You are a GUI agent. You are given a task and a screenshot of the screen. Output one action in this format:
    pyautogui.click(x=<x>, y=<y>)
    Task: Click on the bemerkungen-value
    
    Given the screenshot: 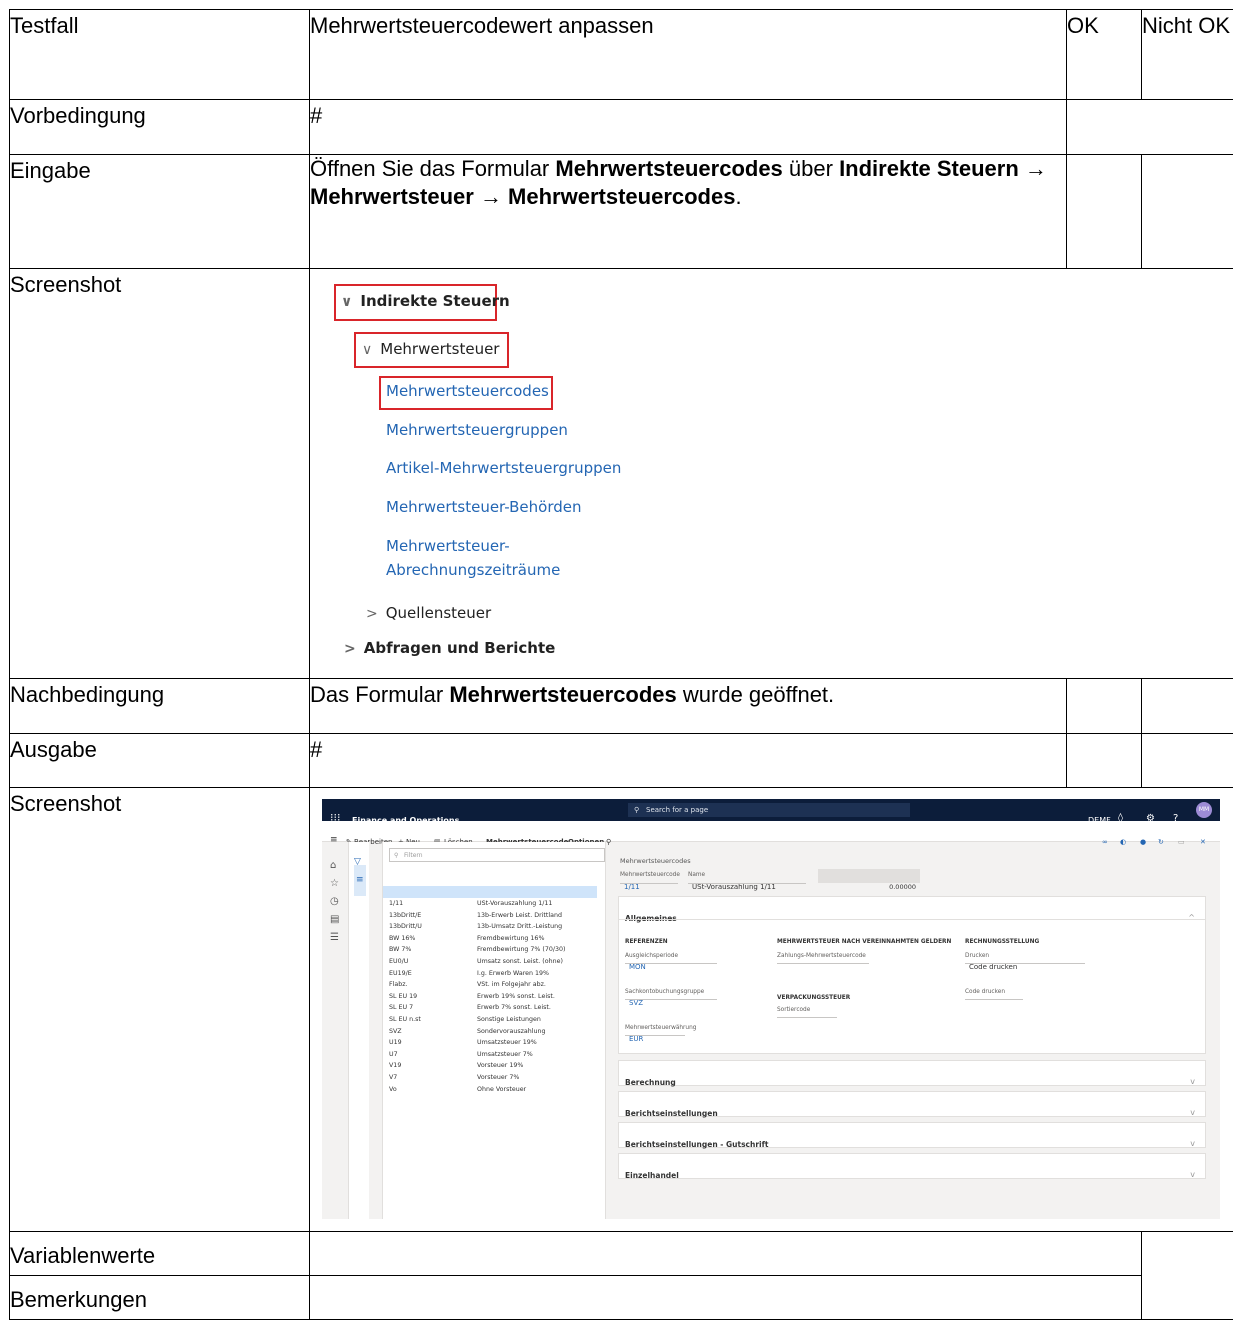 What is the action you would take?
    pyautogui.click(x=725, y=1297)
    